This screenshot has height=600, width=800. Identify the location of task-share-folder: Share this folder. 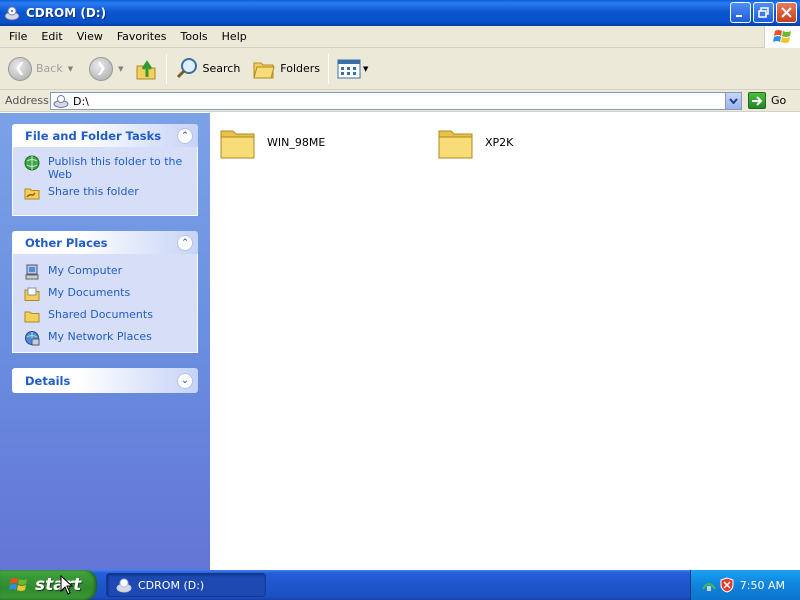
(107, 193).